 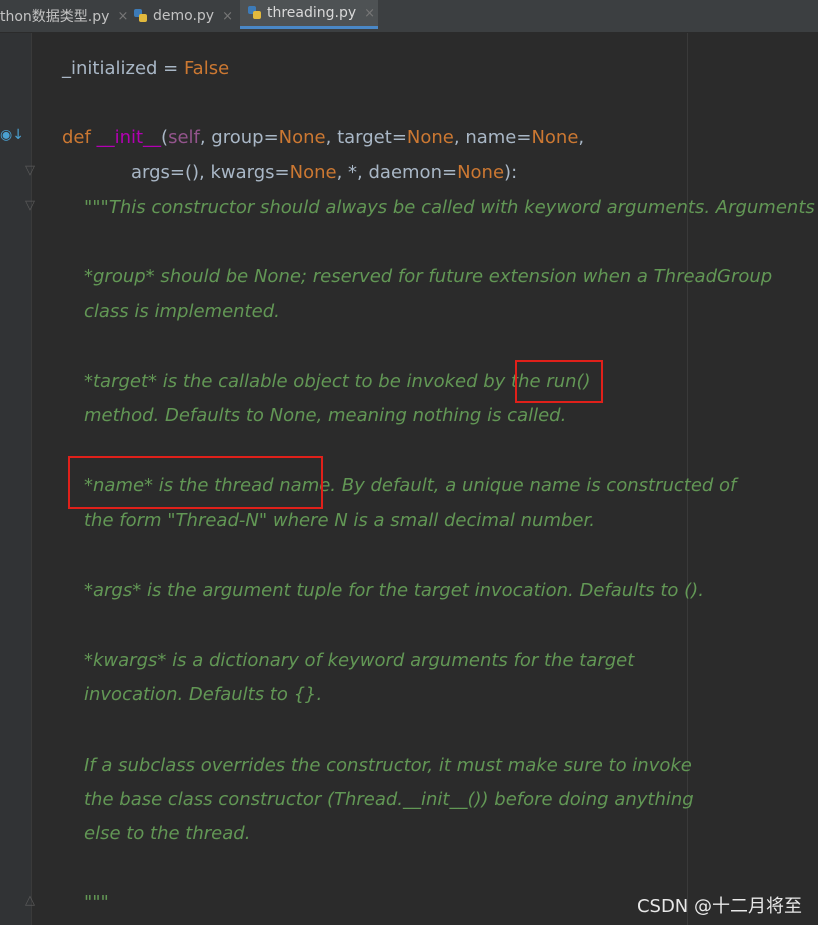 I want to click on self-param: self, so click(x=184, y=137).